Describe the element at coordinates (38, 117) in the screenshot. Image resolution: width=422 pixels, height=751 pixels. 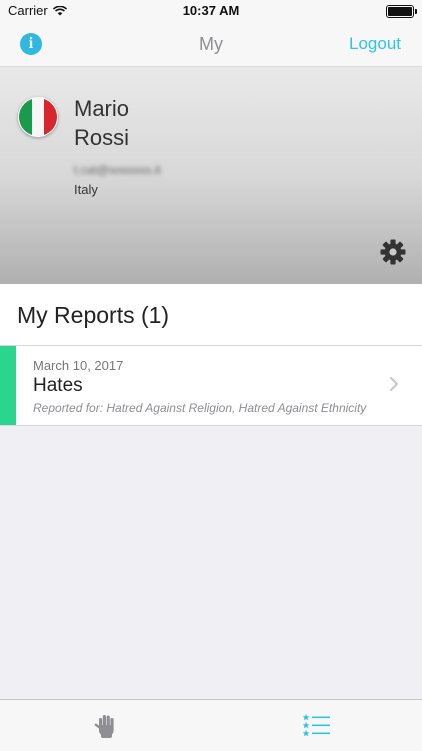
I see `italy-flag-icon` at that location.